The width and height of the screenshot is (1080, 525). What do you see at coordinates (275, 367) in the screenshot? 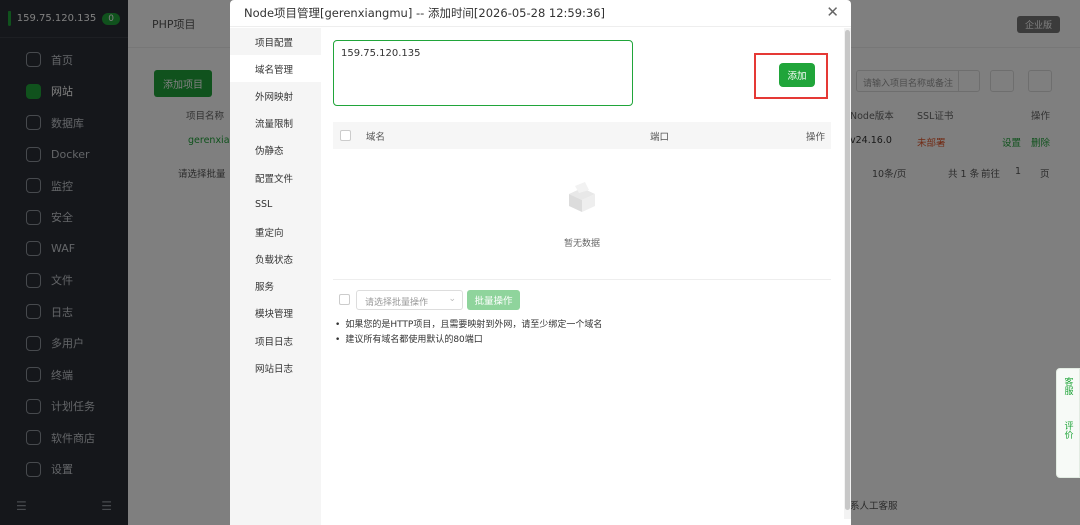
I see `dialog-nav-item: 网站日志` at bounding box center [275, 367].